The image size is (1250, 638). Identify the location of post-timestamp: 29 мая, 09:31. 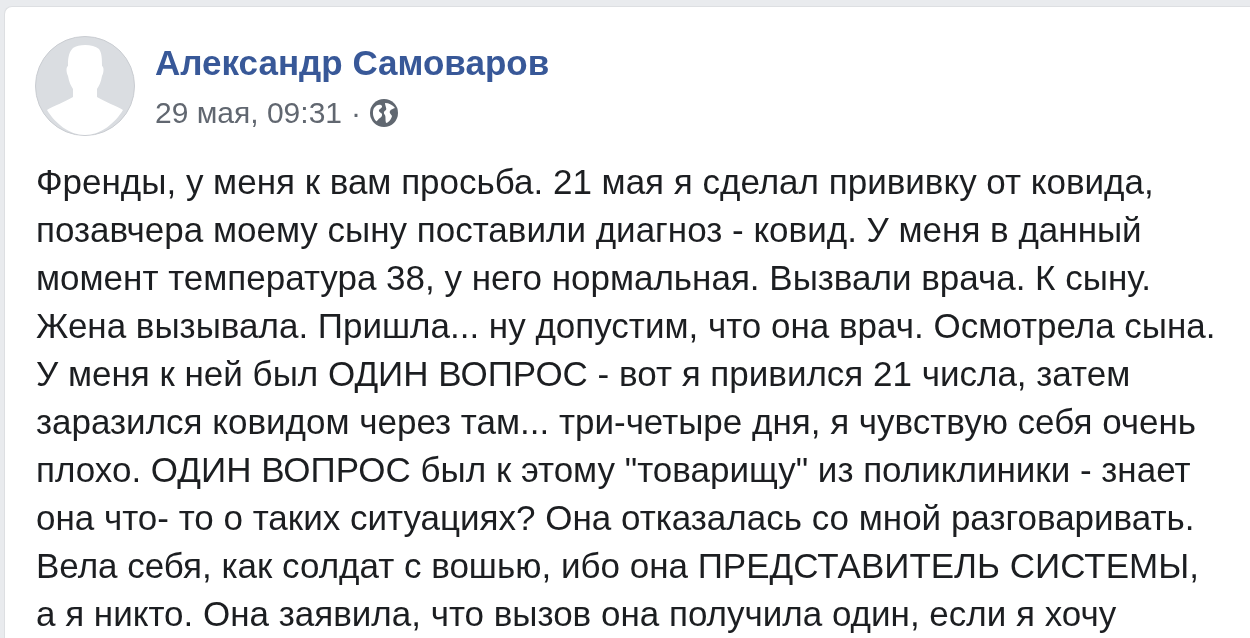
(248, 113).